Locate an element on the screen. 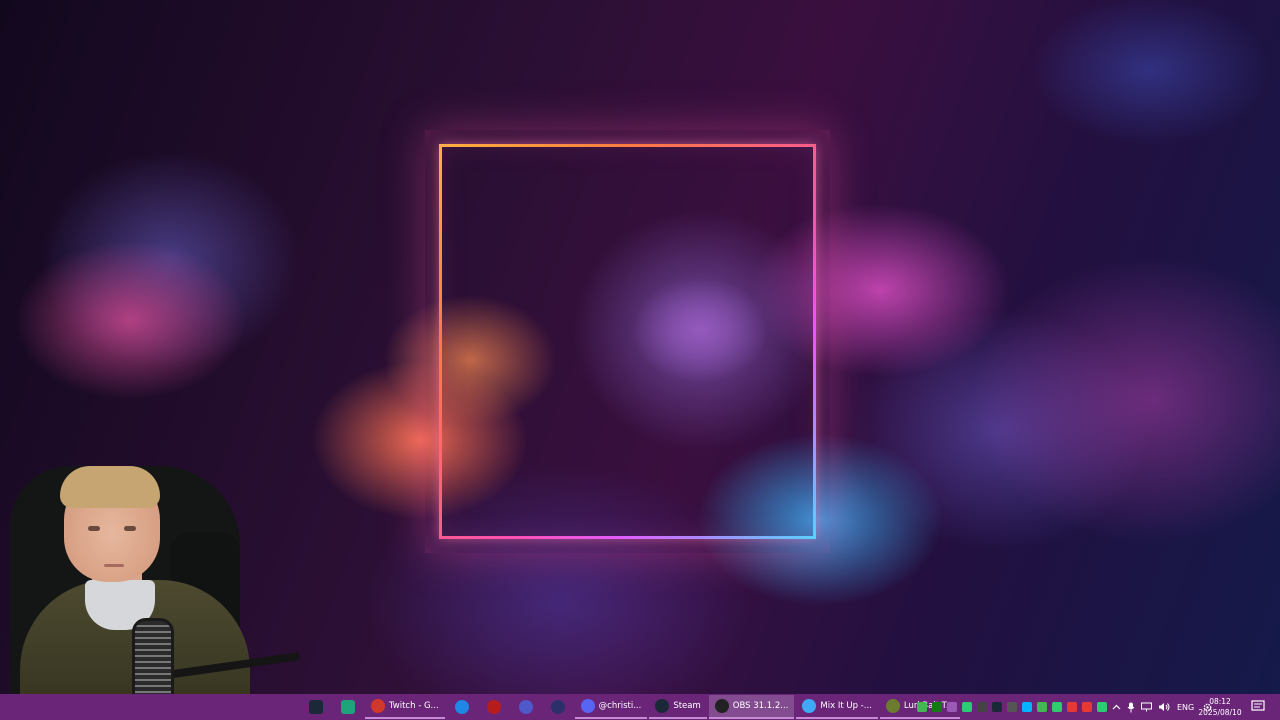 This screenshot has height=720, width=1280. bing-icon is located at coordinates (461, 707).